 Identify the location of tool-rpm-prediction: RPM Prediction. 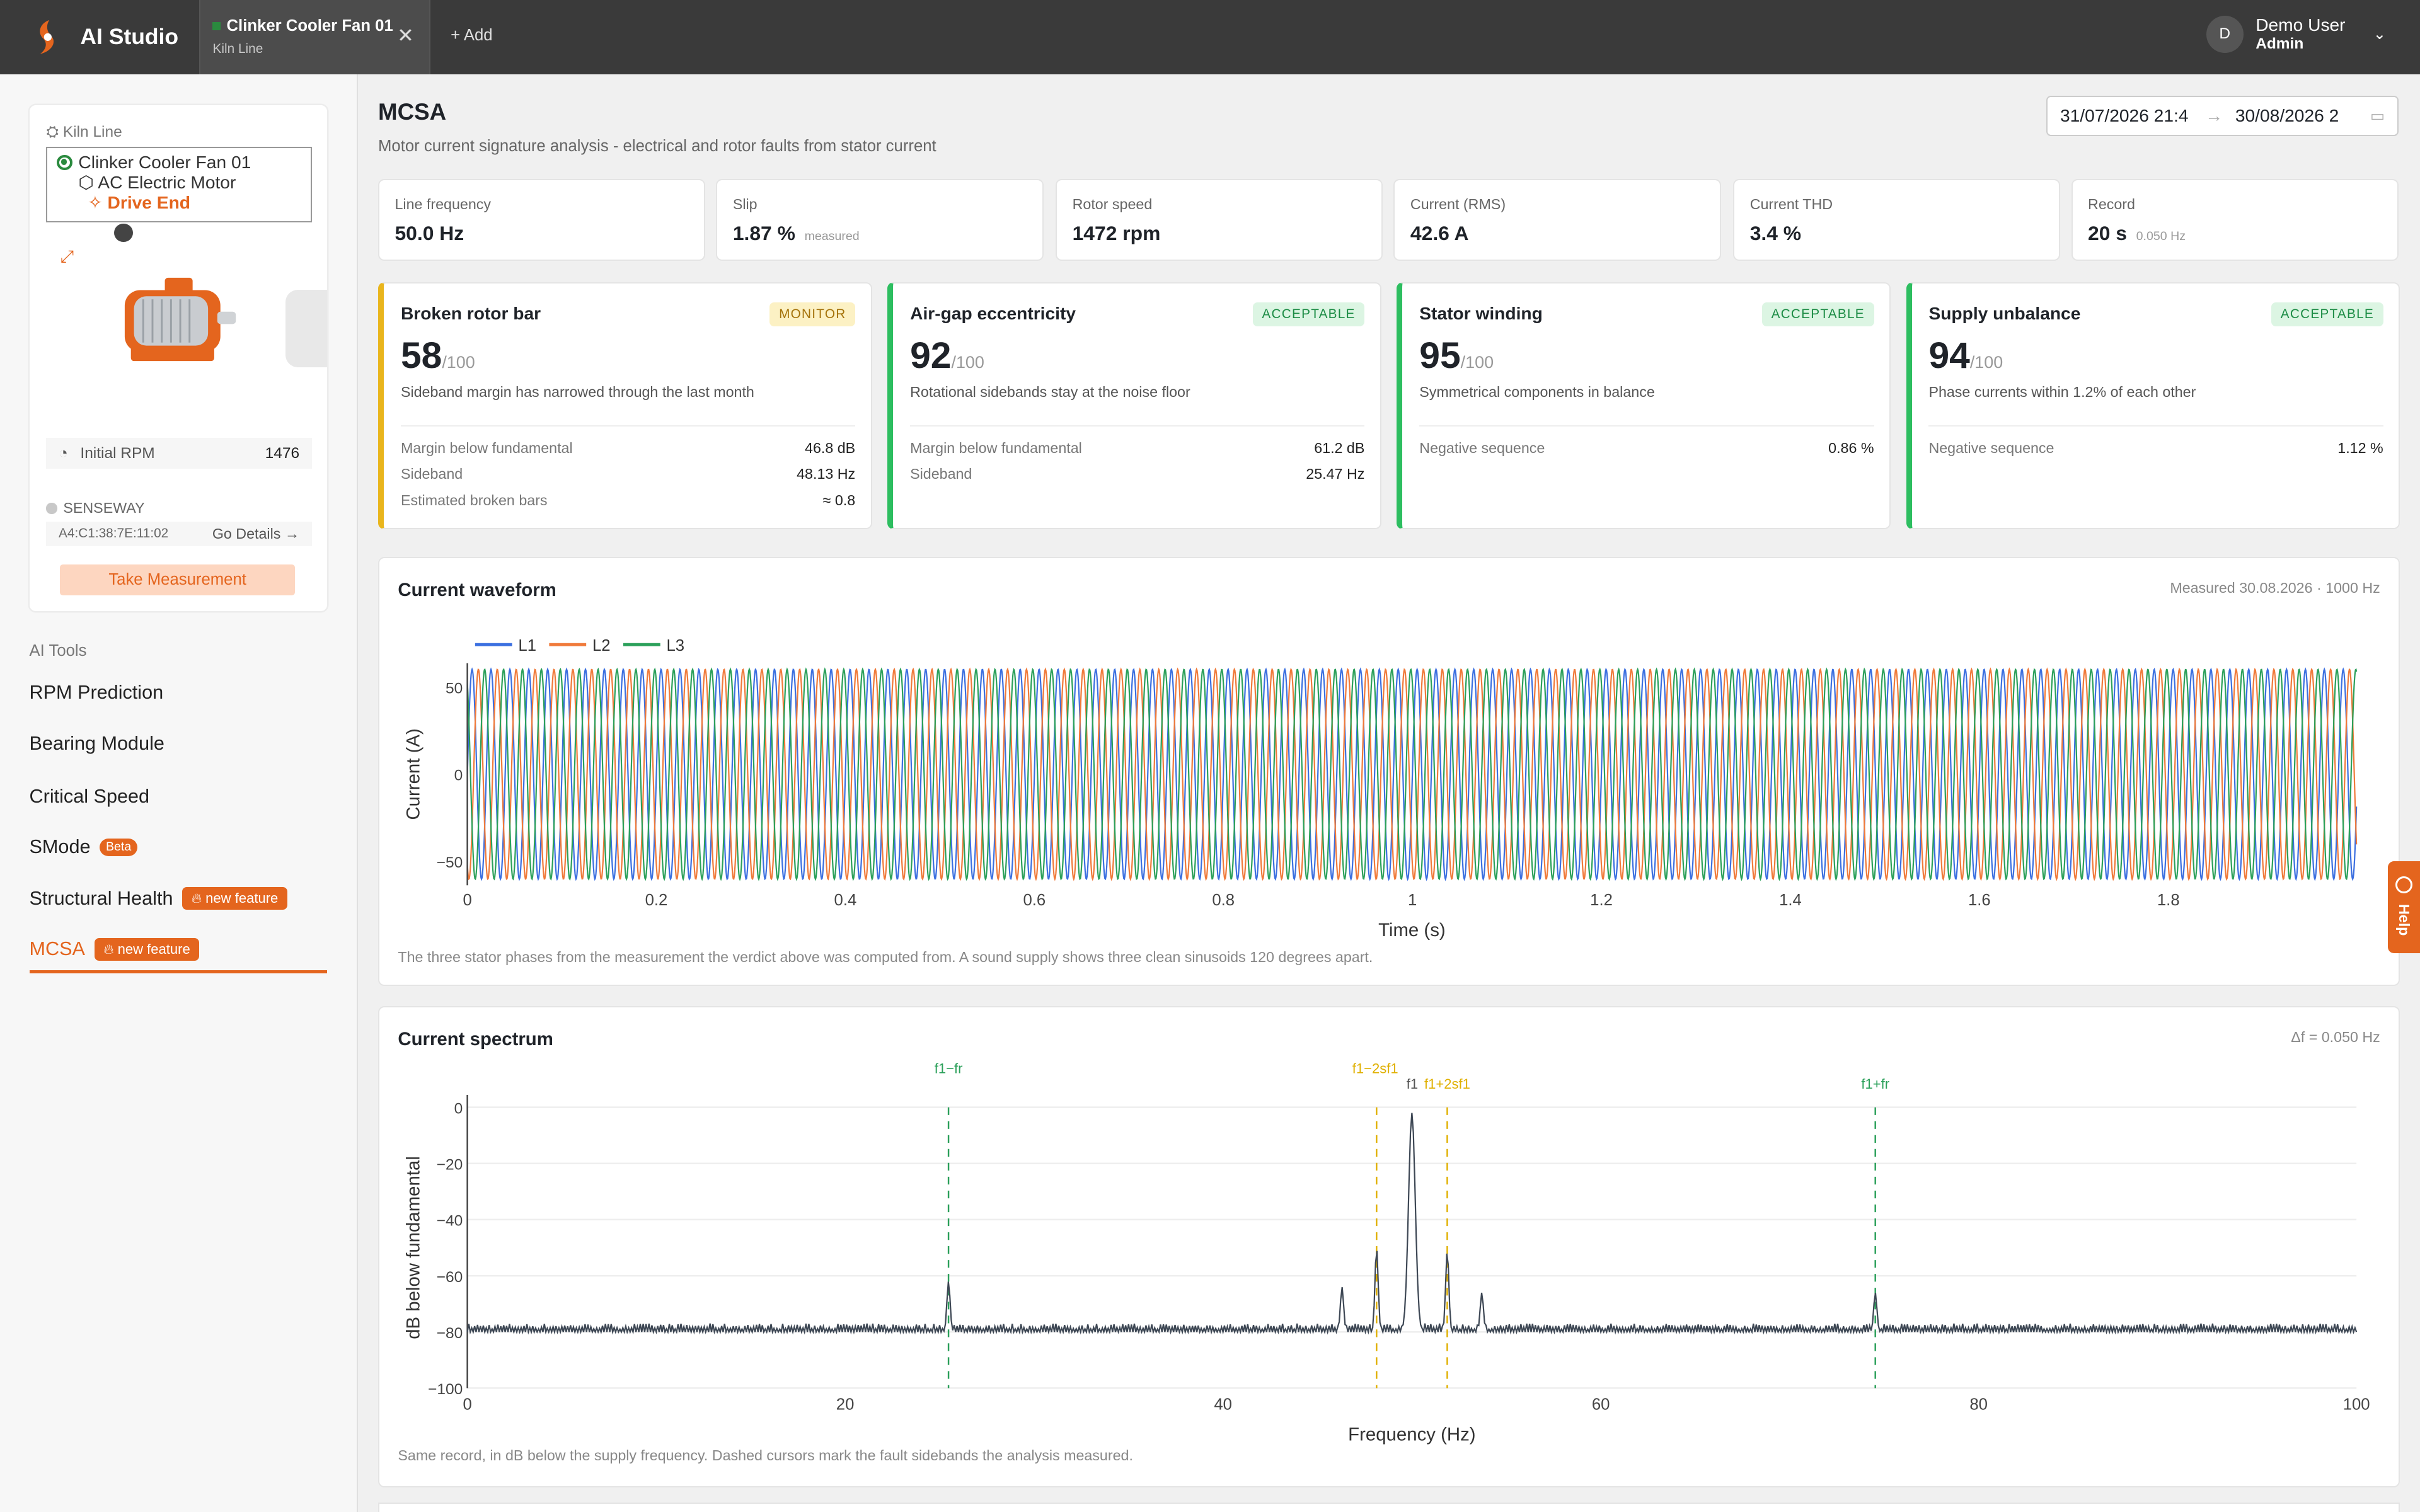
(97, 693).